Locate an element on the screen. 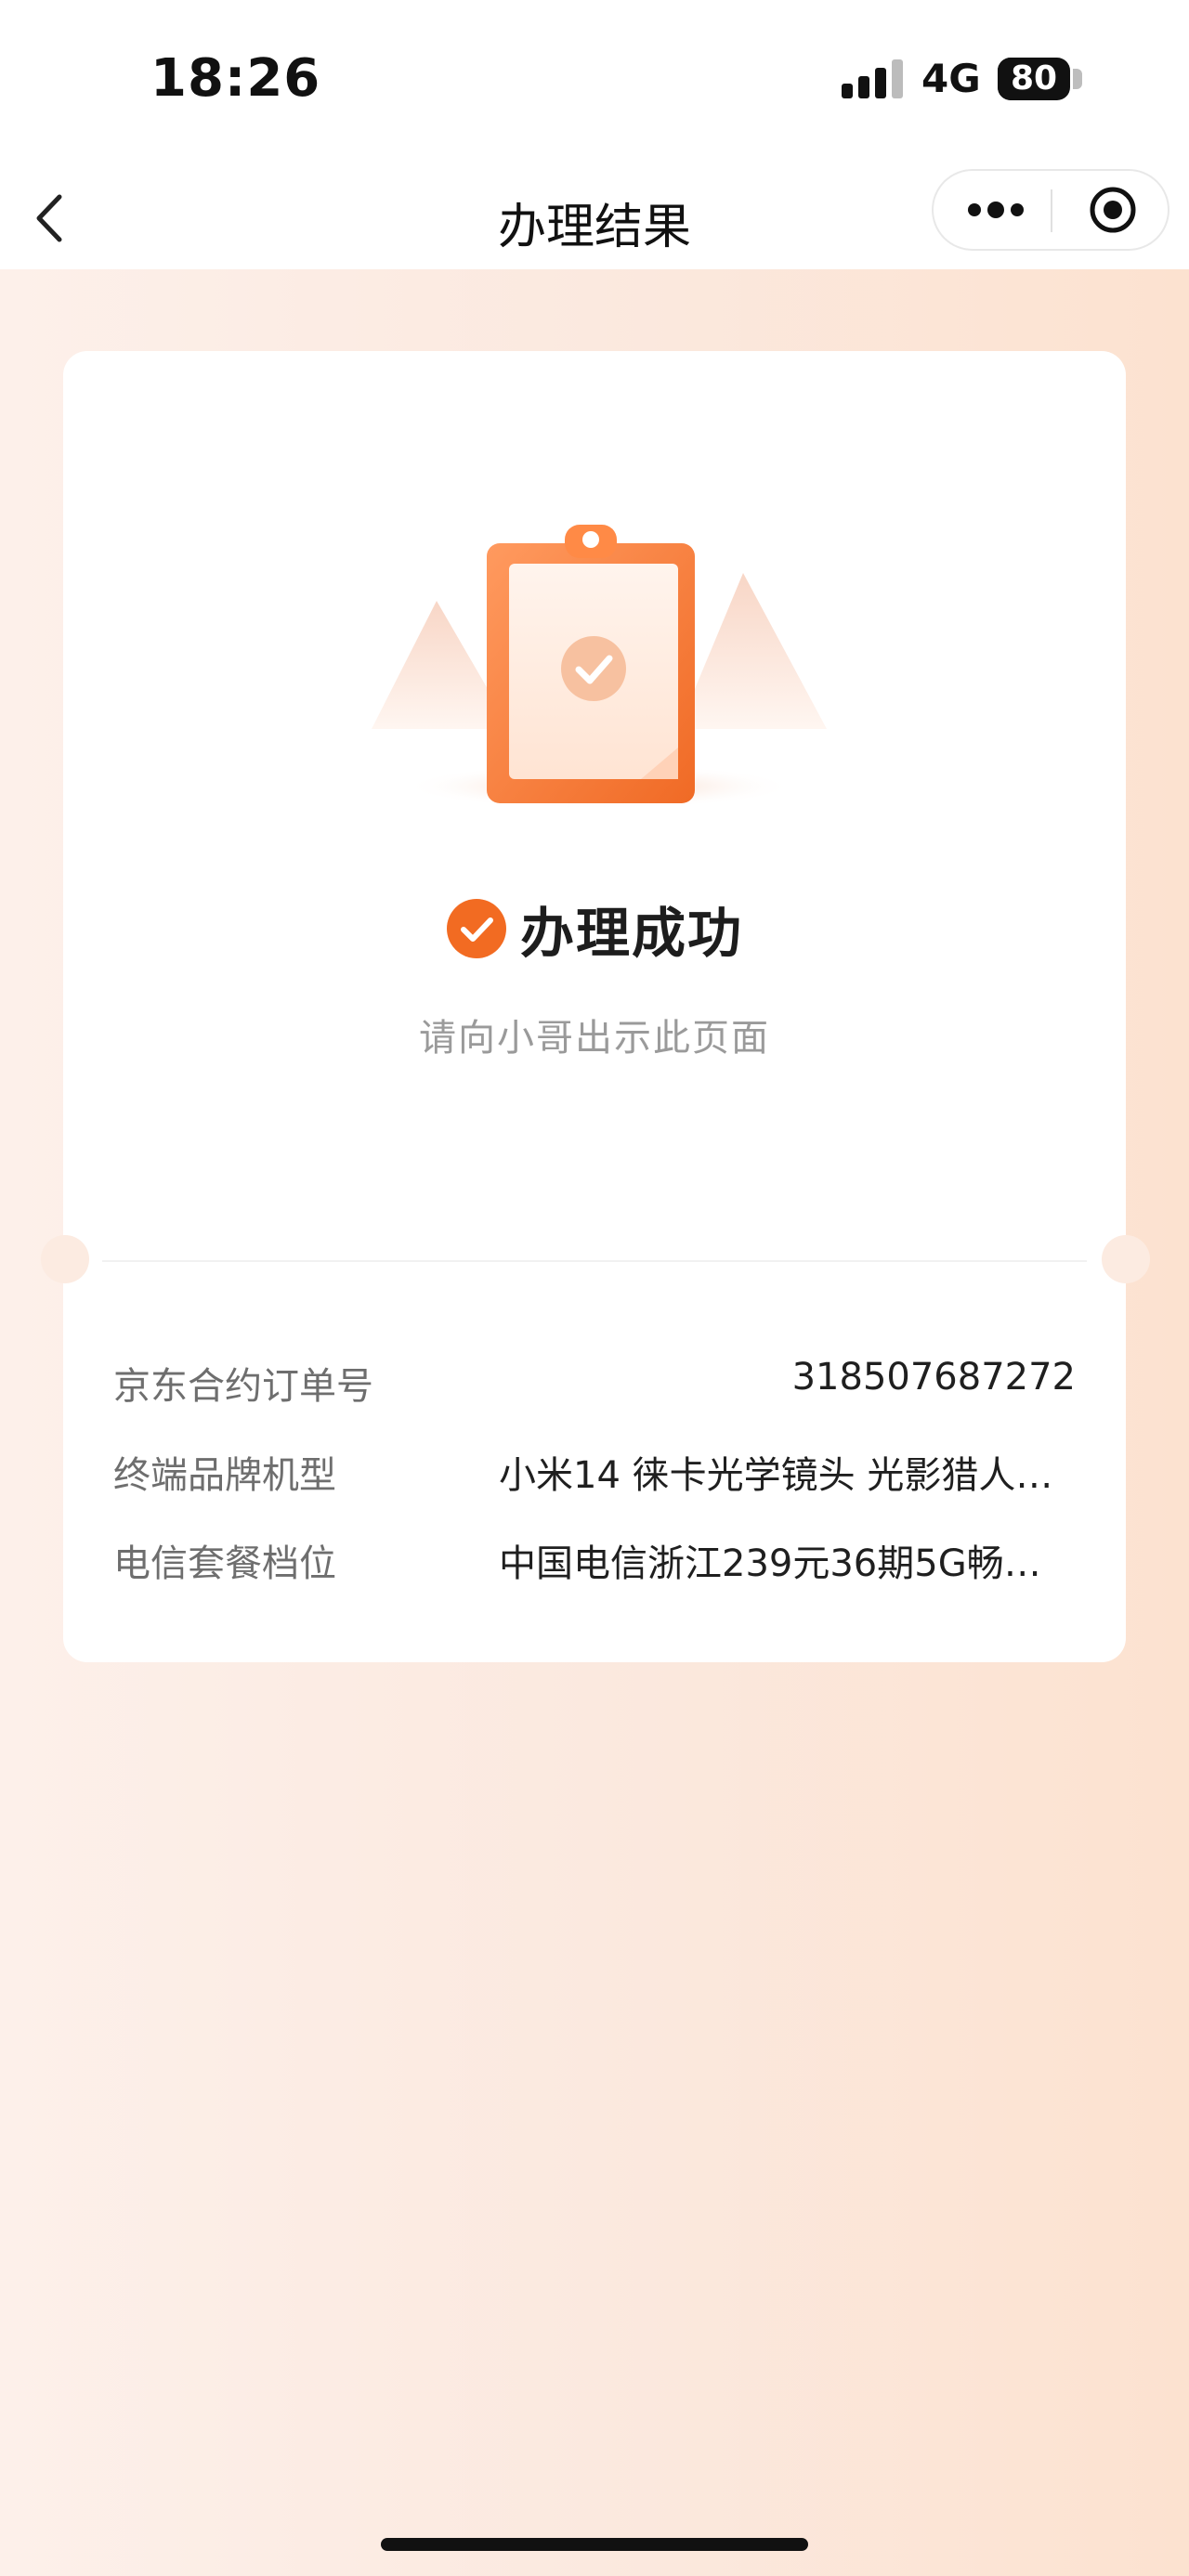 This screenshot has width=1189, height=2576. success-status: 办理成功 is located at coordinates (594, 928).